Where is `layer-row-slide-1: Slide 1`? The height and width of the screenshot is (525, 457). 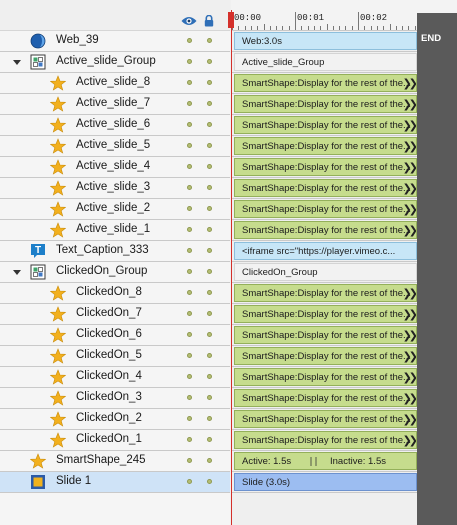 layer-row-slide-1: Slide 1 is located at coordinates (115, 482).